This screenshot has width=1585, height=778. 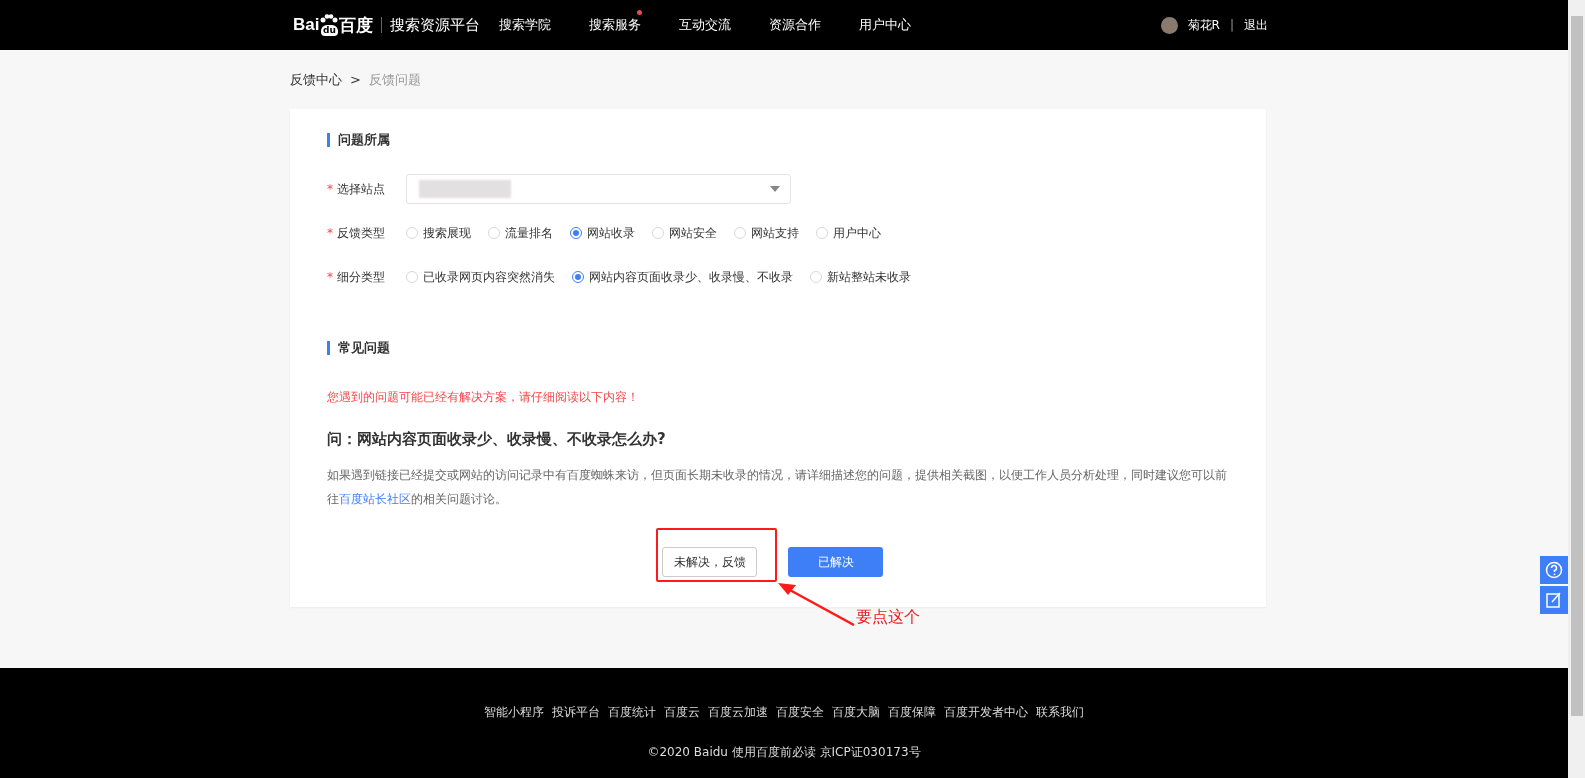 What do you see at coordinates (1576, 389) in the screenshot?
I see `scrollbar` at bounding box center [1576, 389].